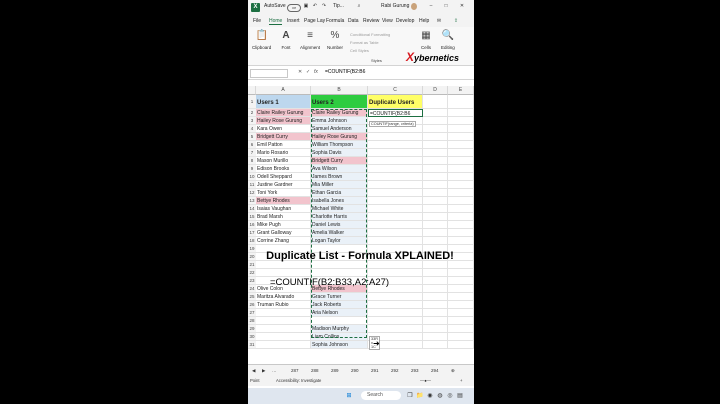 The image size is (720, 404). I want to click on tab-page-layout: Page Lay, so click(314, 21).